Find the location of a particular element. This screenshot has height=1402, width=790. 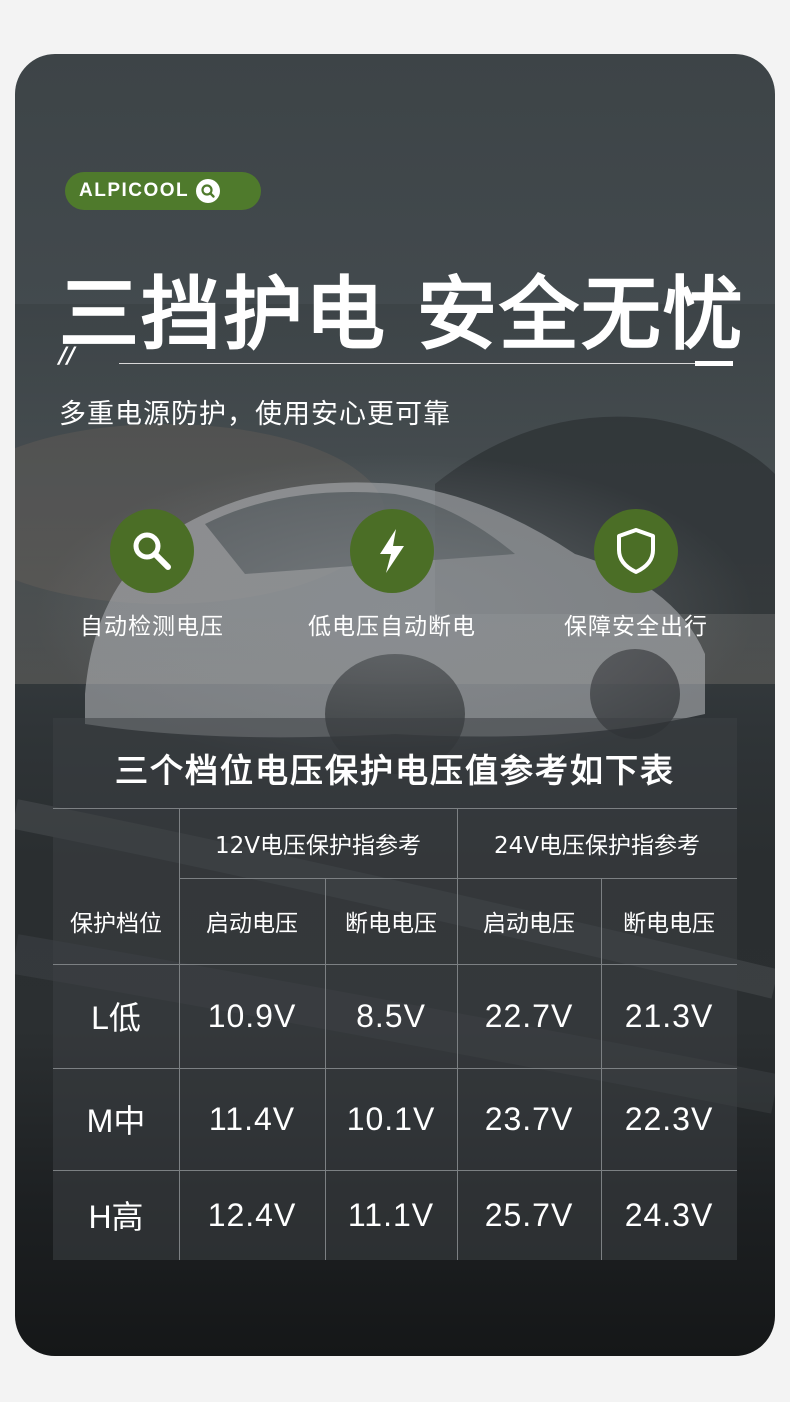

brand-logo: ALPICOOL is located at coordinates (163, 191).